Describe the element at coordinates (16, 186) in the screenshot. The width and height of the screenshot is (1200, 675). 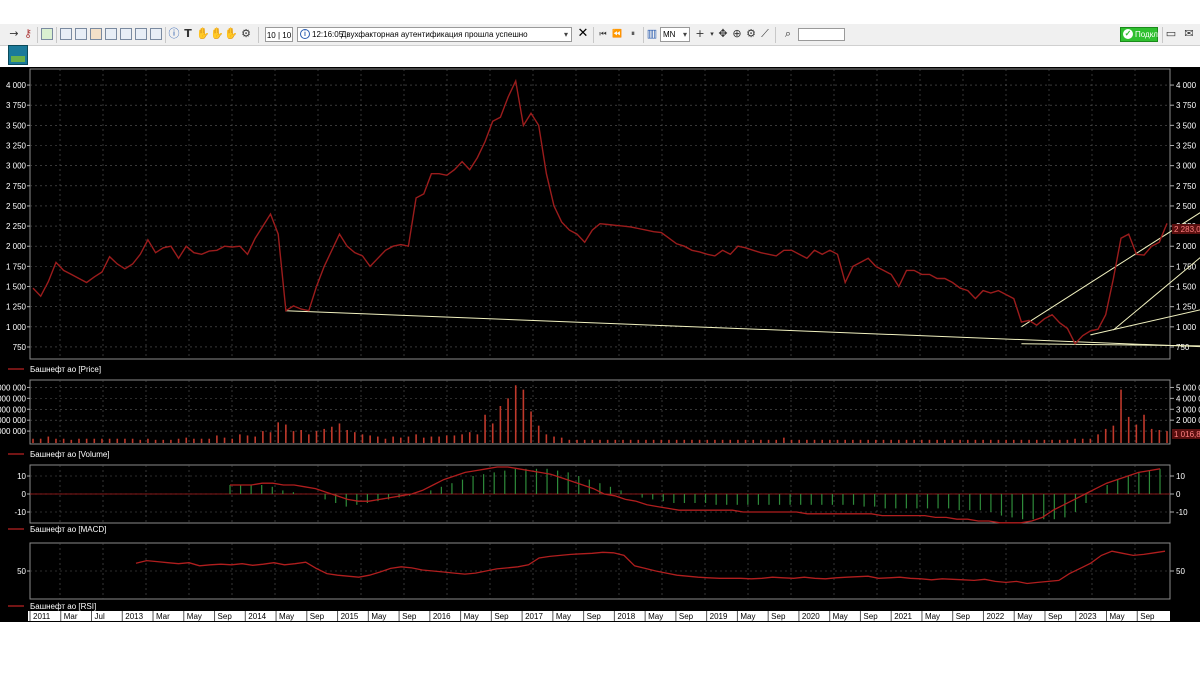
I see `y-tick-label-left: 2 750` at that location.